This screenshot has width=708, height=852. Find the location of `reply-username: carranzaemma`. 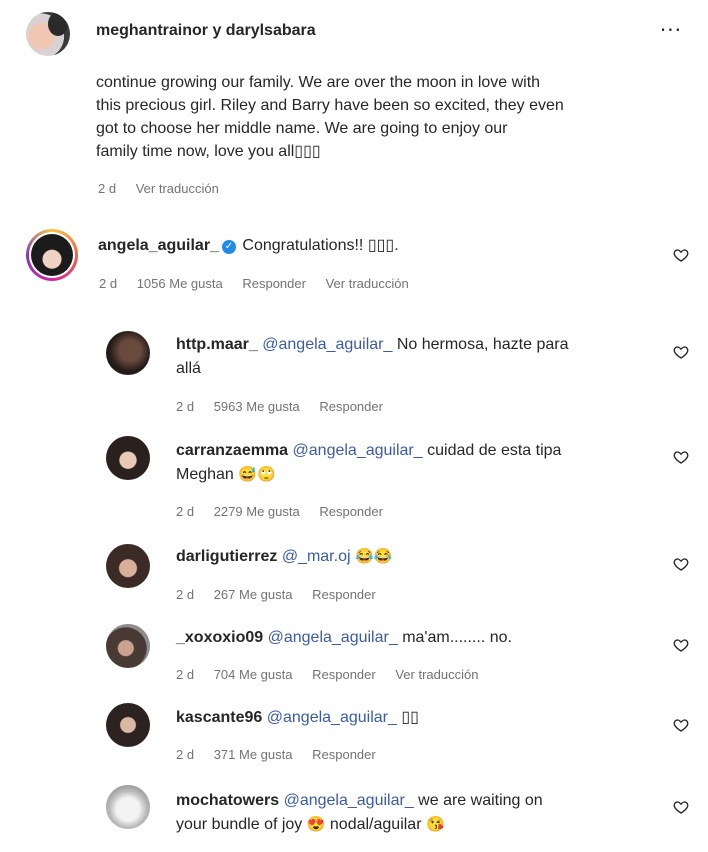

reply-username: carranzaemma is located at coordinates (232, 450).